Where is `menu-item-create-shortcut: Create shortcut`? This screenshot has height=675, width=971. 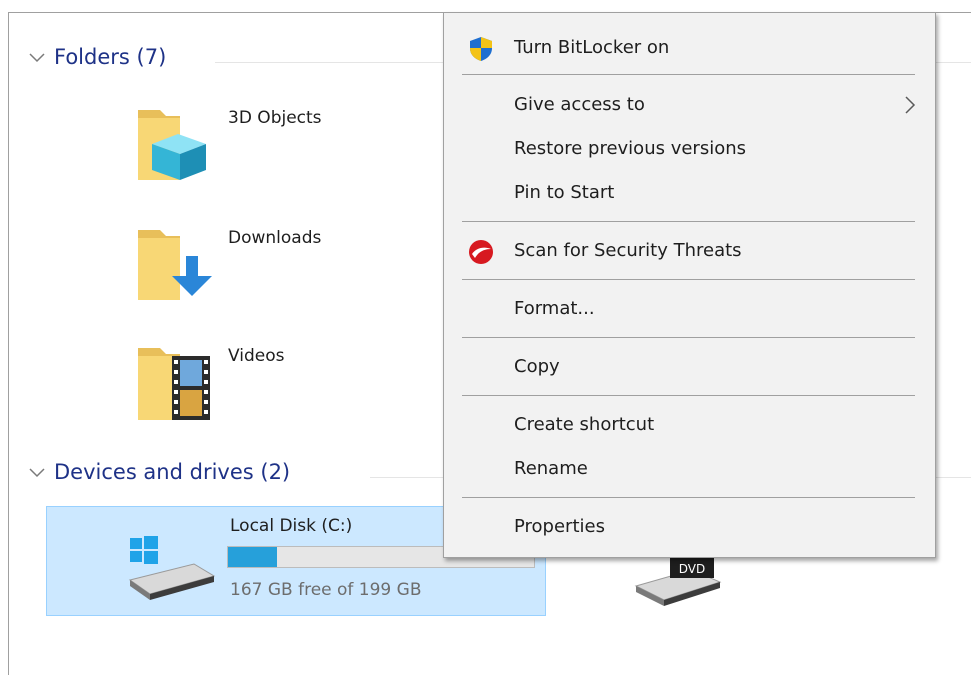 menu-item-create-shortcut: Create shortcut is located at coordinates (689, 425).